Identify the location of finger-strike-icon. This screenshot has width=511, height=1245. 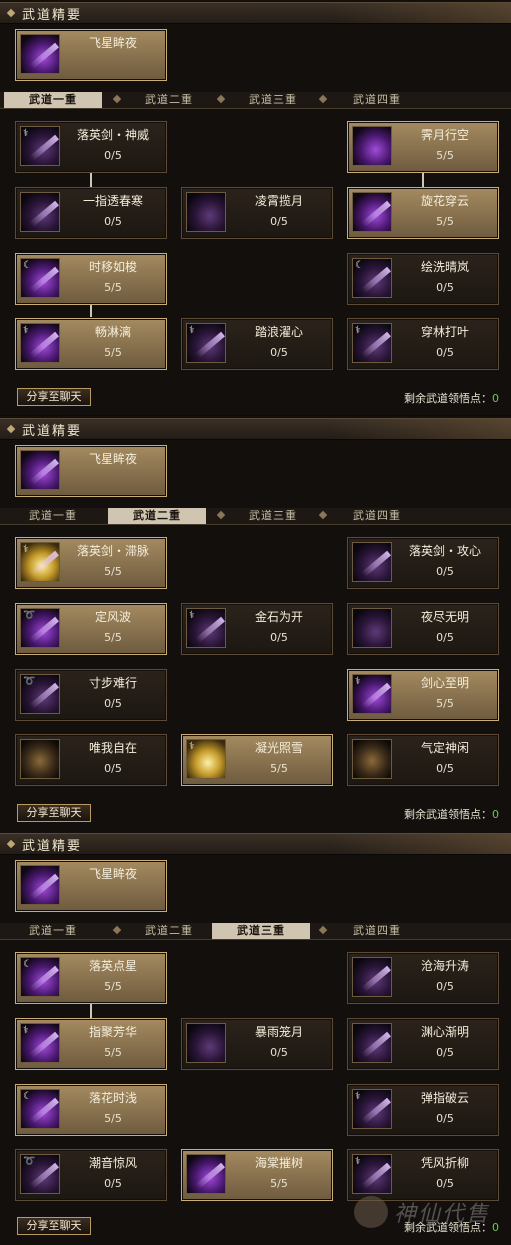
(40, 212).